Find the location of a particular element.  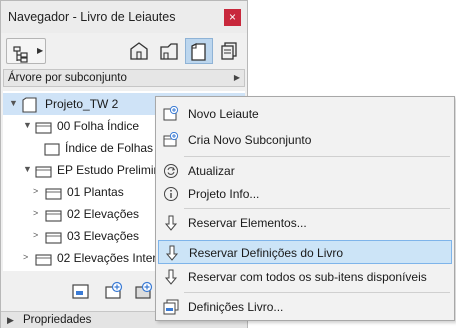

view-map-icon is located at coordinates (169, 51).